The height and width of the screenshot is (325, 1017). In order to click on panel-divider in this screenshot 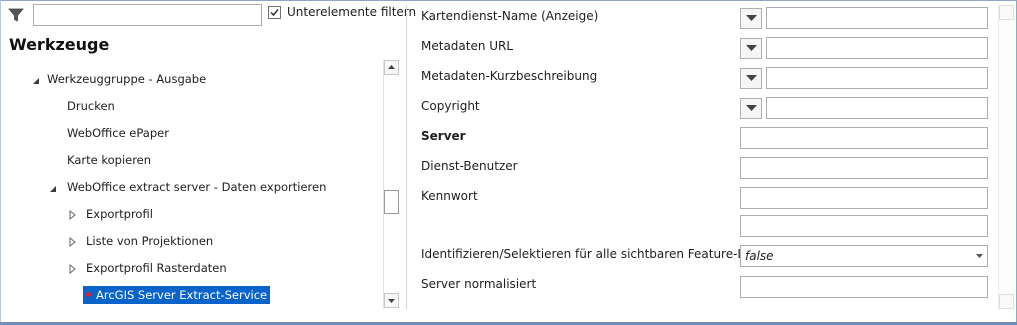, I will do `click(406, 157)`.